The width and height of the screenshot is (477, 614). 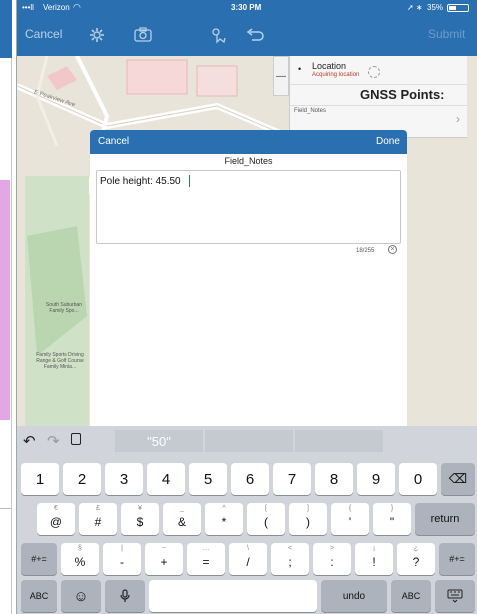 What do you see at coordinates (6, 29) in the screenshot?
I see `background-toolbar` at bounding box center [6, 29].